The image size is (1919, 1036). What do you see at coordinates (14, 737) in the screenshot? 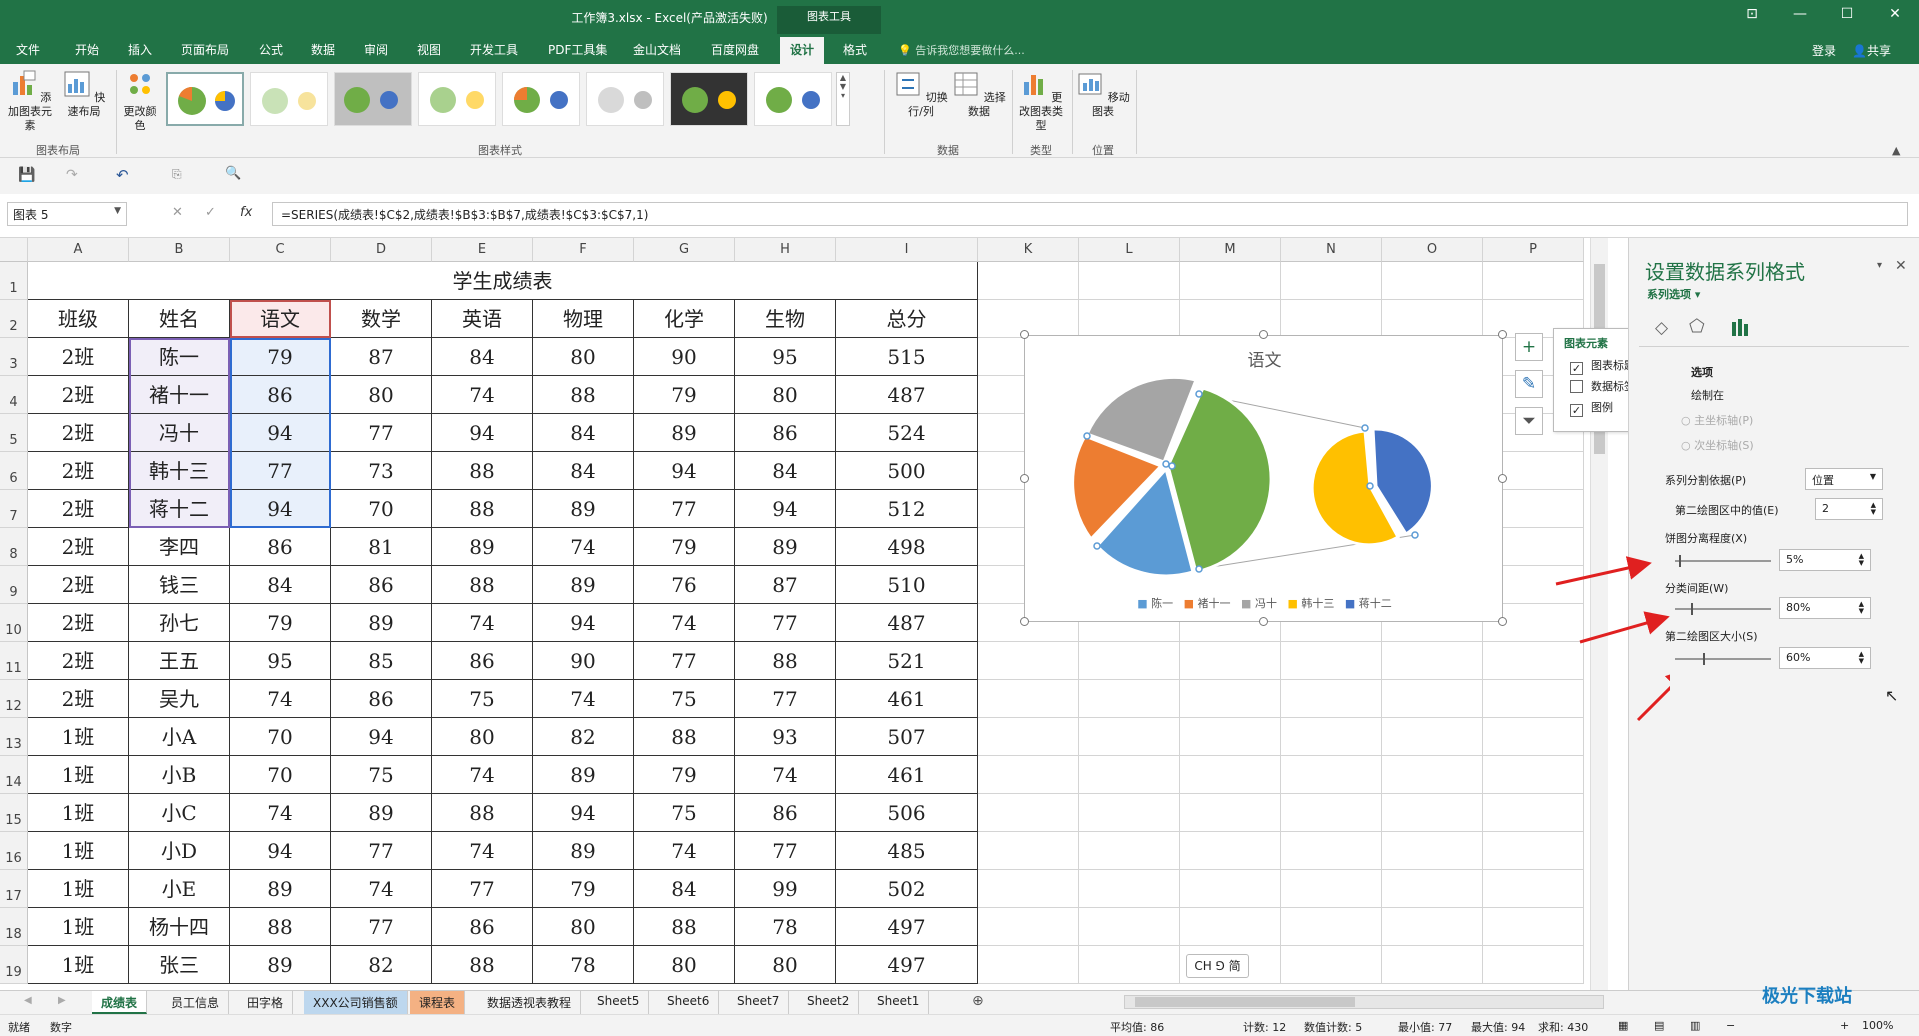
I see `row-header: 13` at bounding box center [14, 737].